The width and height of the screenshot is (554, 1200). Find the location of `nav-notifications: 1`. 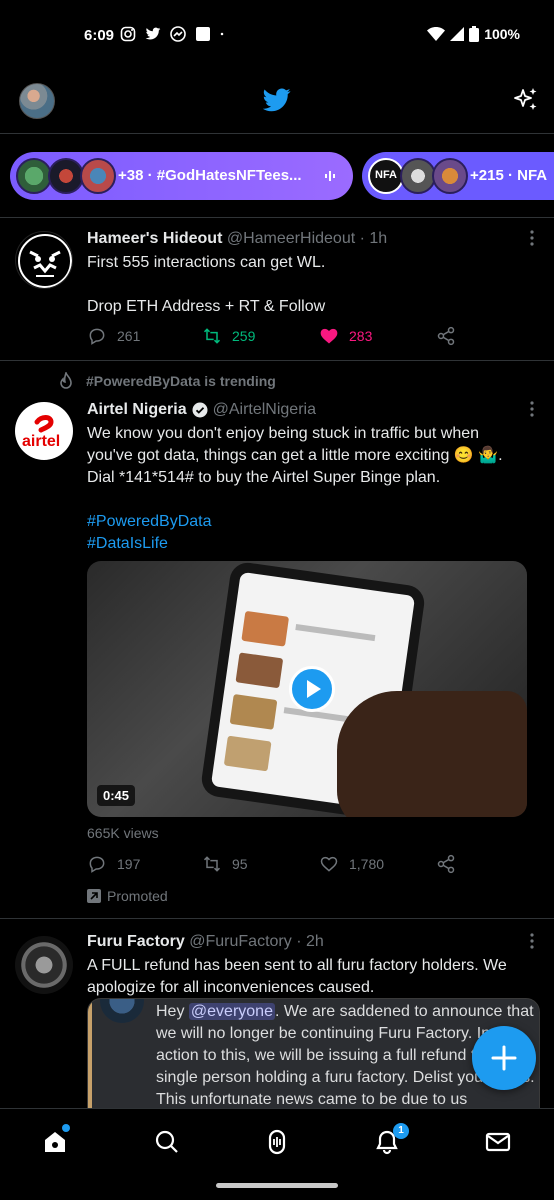

nav-notifications: 1 is located at coordinates (391, 1139).